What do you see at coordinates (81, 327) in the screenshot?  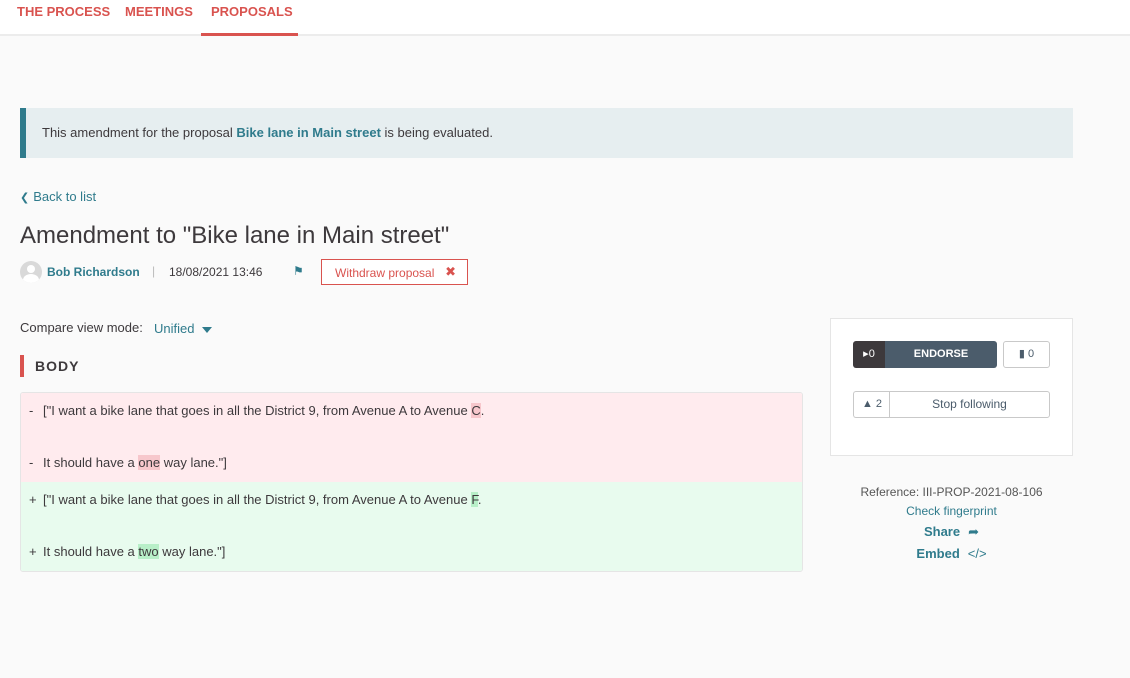 I see `compare-view-label: Compare view mode:` at bounding box center [81, 327].